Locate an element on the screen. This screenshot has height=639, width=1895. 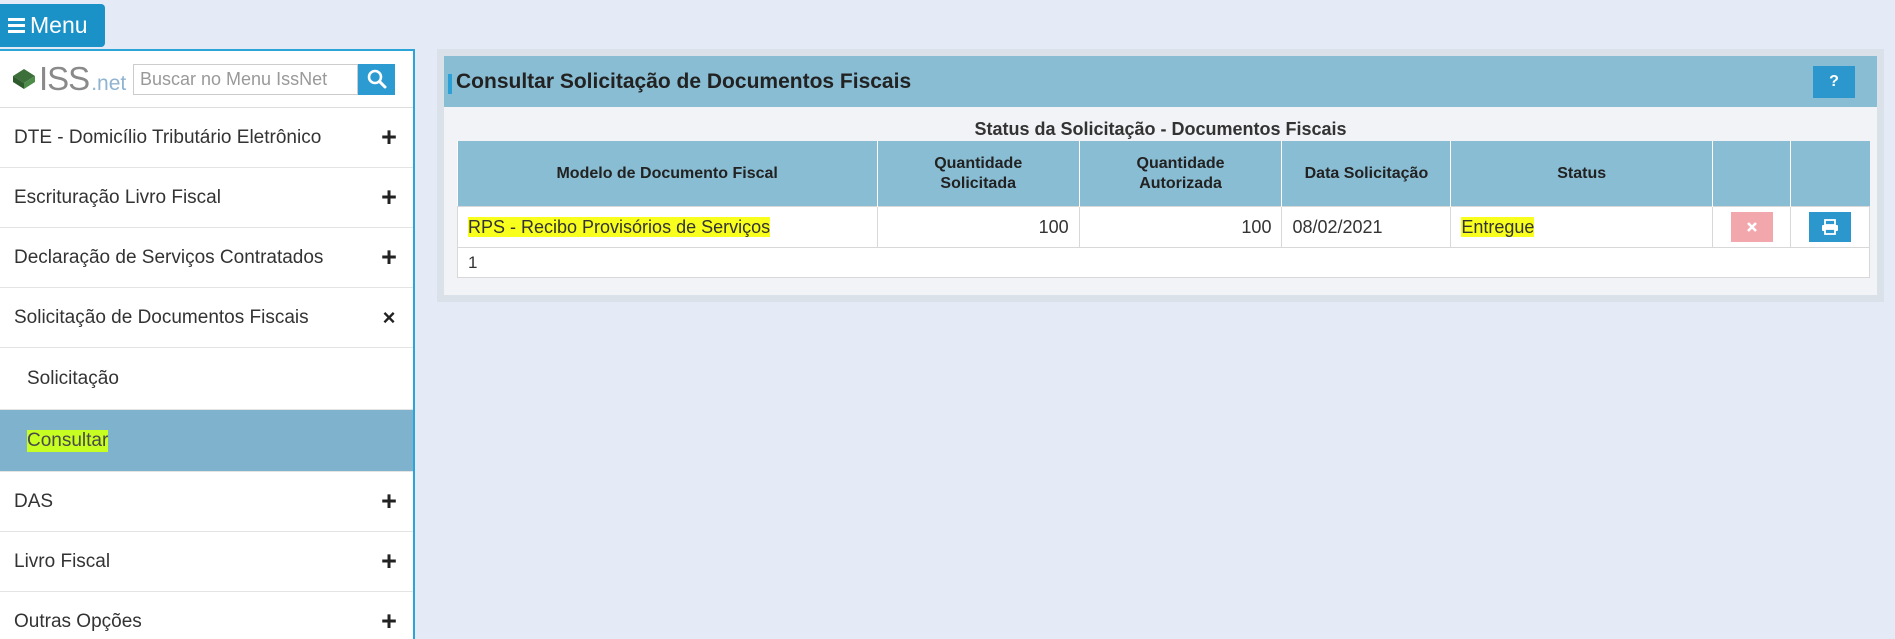
column-header-qtd-autorizada: Quantidade Autorizada is located at coordinates (1180, 174).